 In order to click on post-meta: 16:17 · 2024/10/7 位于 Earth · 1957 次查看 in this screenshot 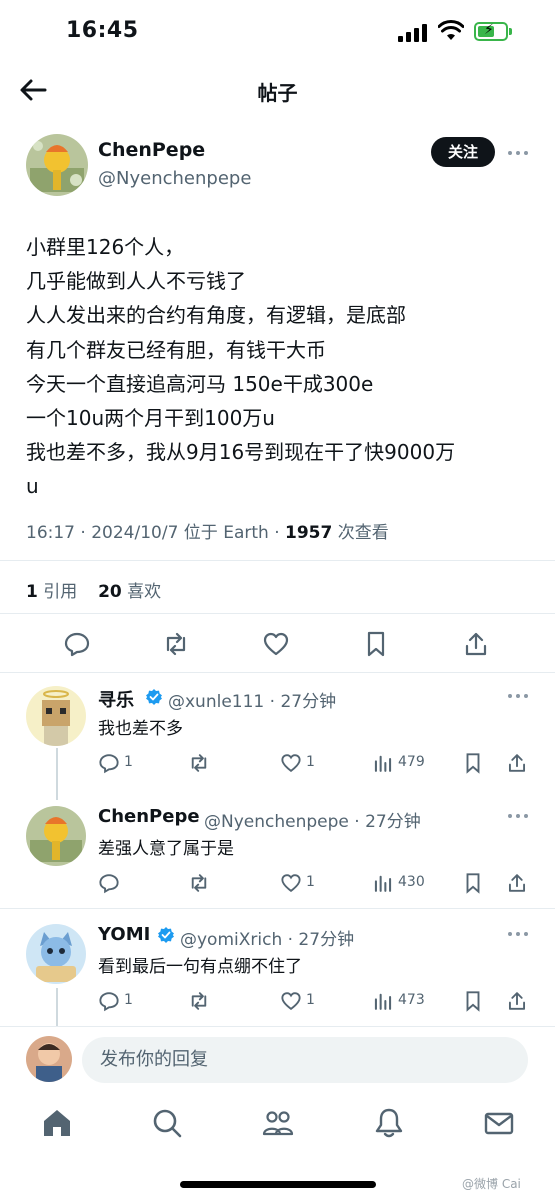, I will do `click(207, 533)`.